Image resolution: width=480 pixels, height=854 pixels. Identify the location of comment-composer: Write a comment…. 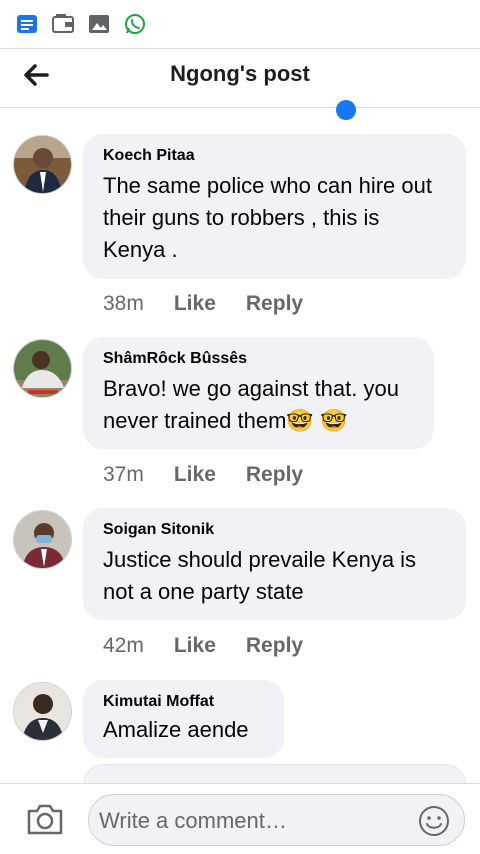
(240, 818).